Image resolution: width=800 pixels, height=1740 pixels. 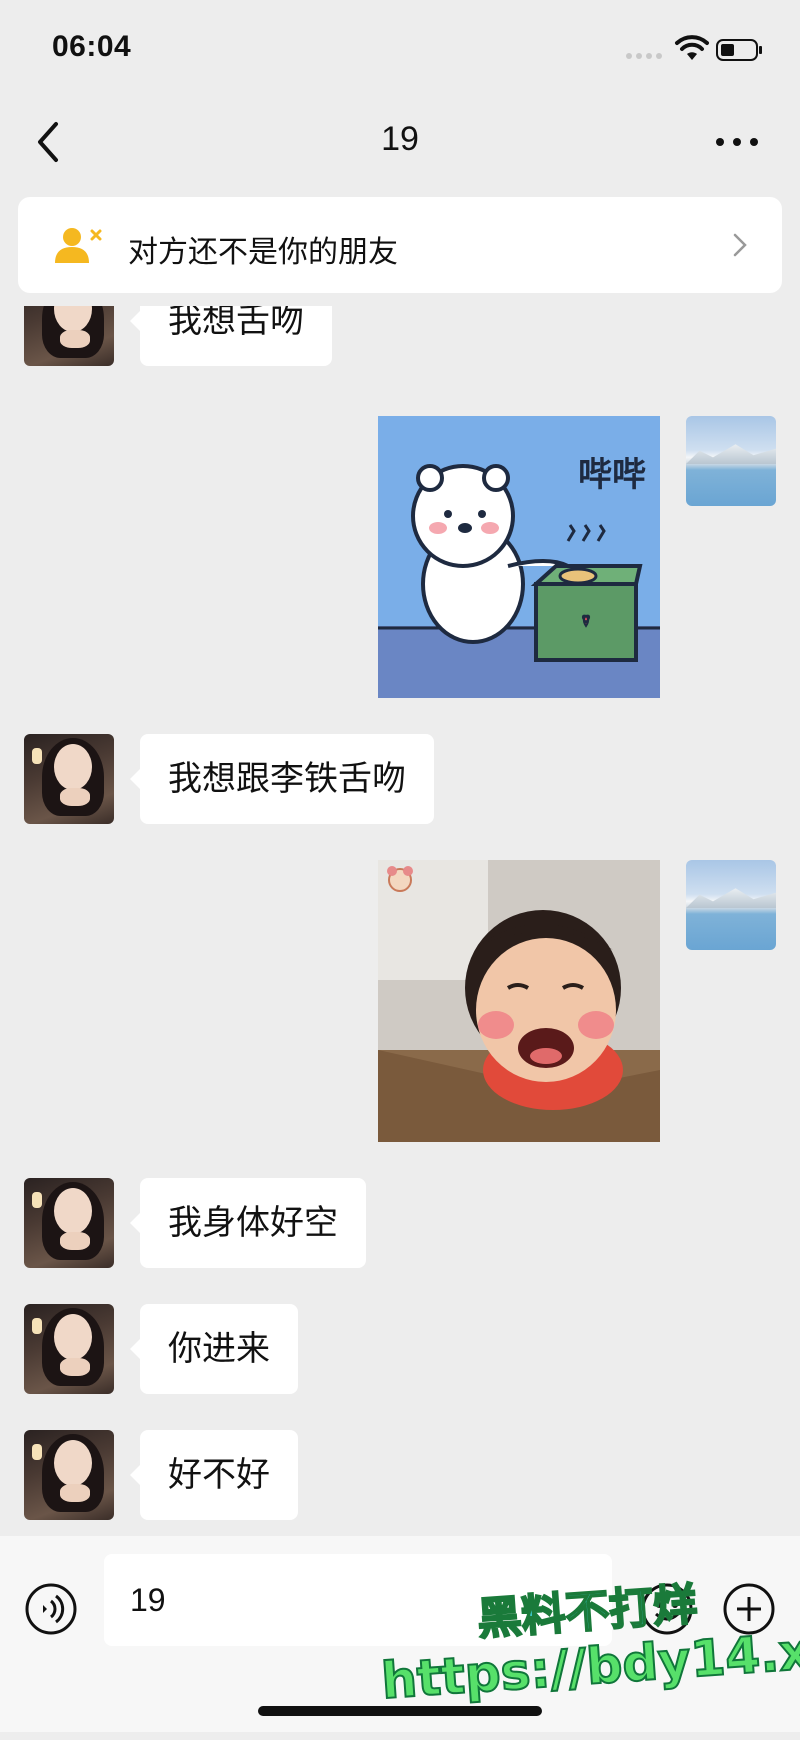 I want to click on bear-button-illustration: 哔哔, so click(x=519, y=576).